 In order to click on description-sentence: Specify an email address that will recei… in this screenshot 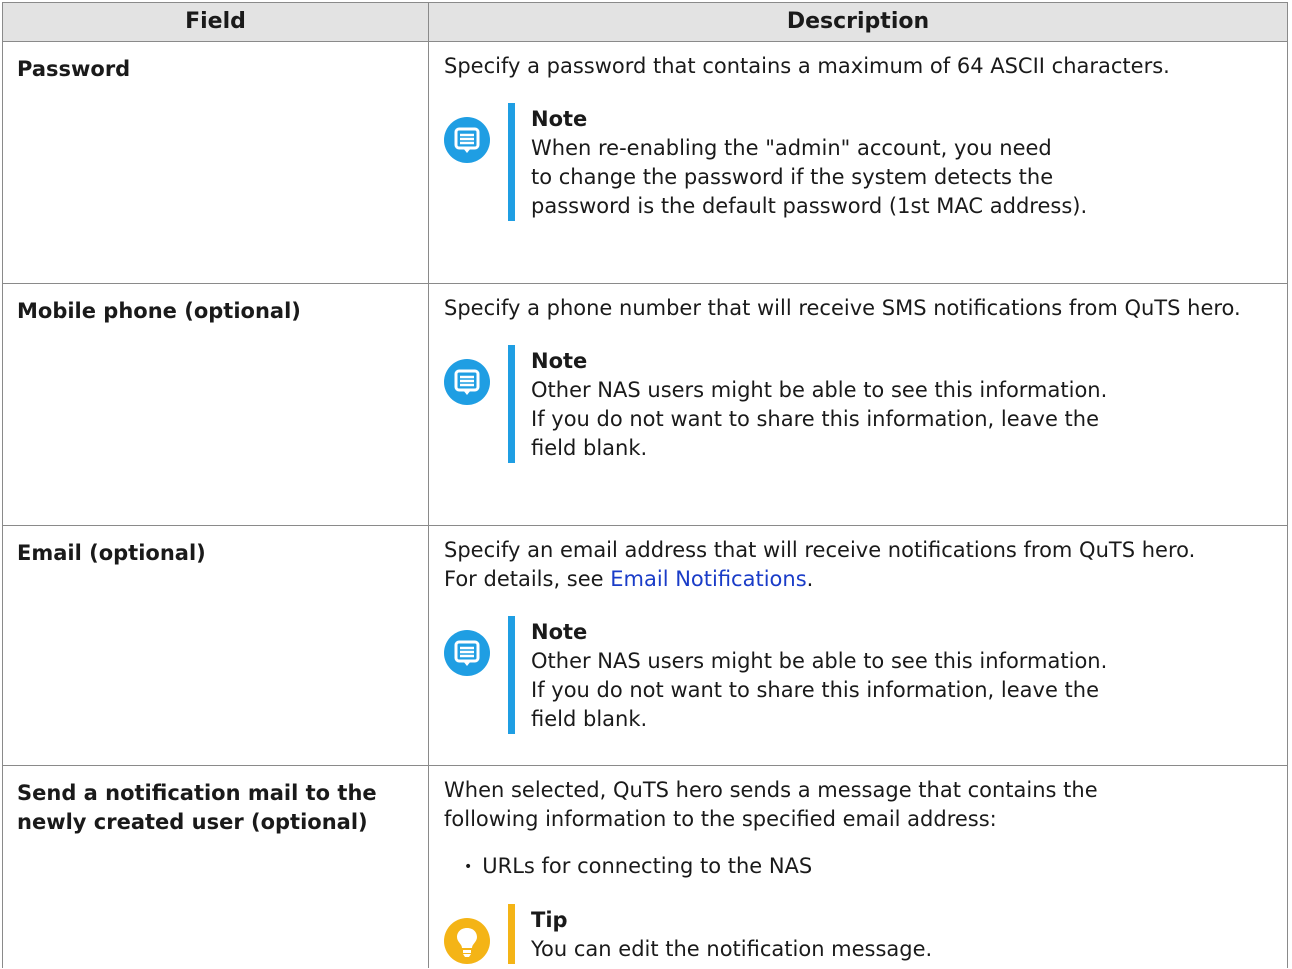, I will do `click(820, 550)`.